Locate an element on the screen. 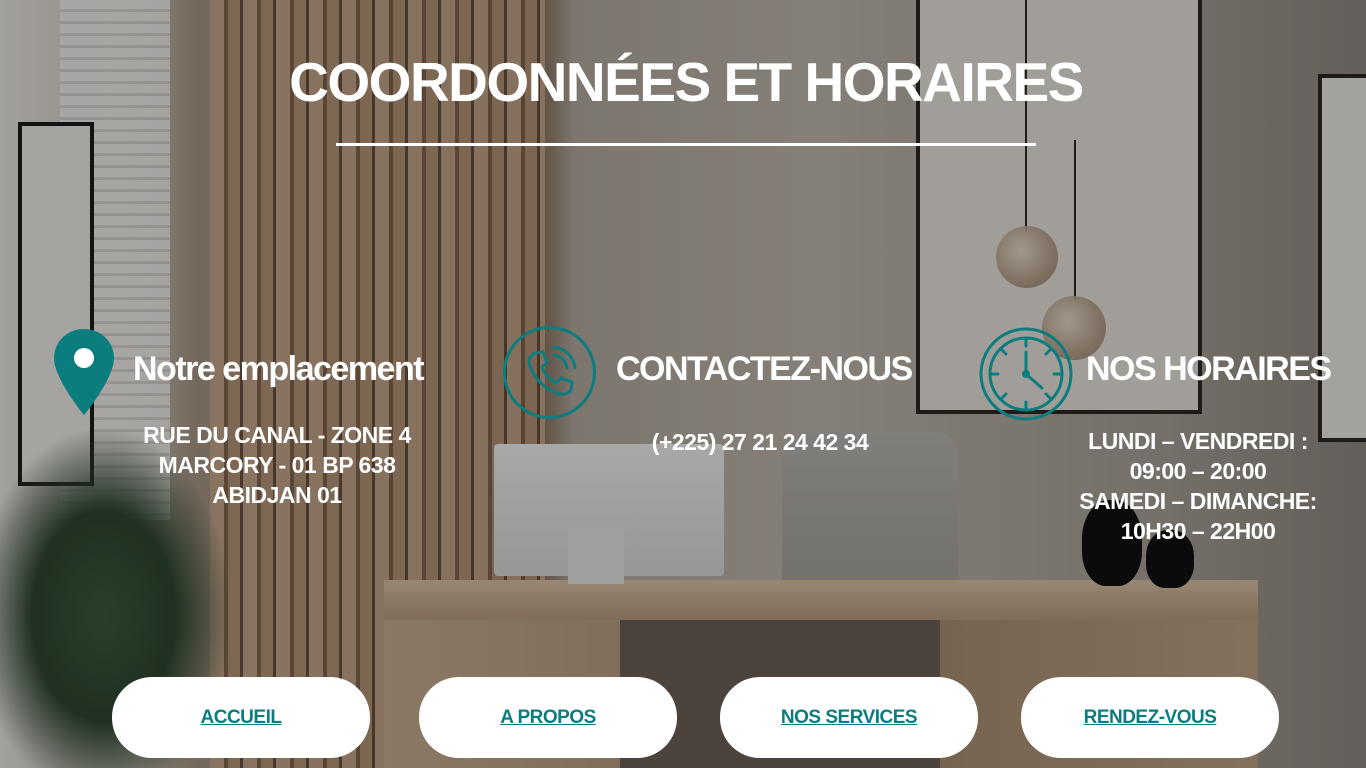 This screenshot has width=1366, height=768. nav-button-rendez-vous: RENDEZ-VOUS is located at coordinates (1150, 717).